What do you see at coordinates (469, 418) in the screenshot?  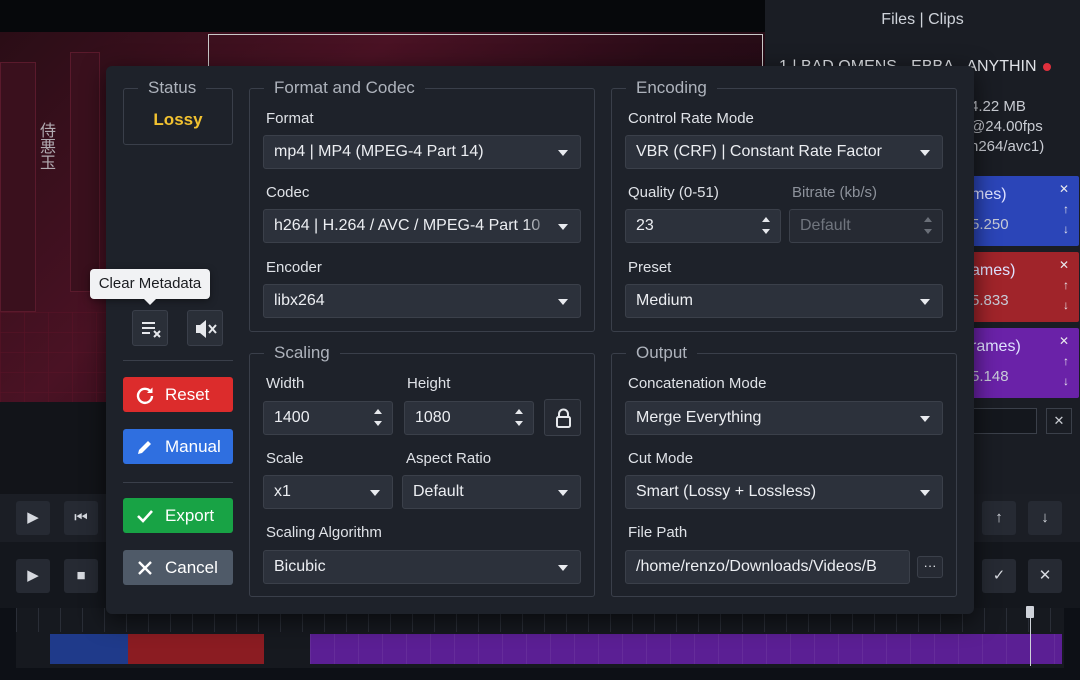 I see `height-spinbox: 1080` at bounding box center [469, 418].